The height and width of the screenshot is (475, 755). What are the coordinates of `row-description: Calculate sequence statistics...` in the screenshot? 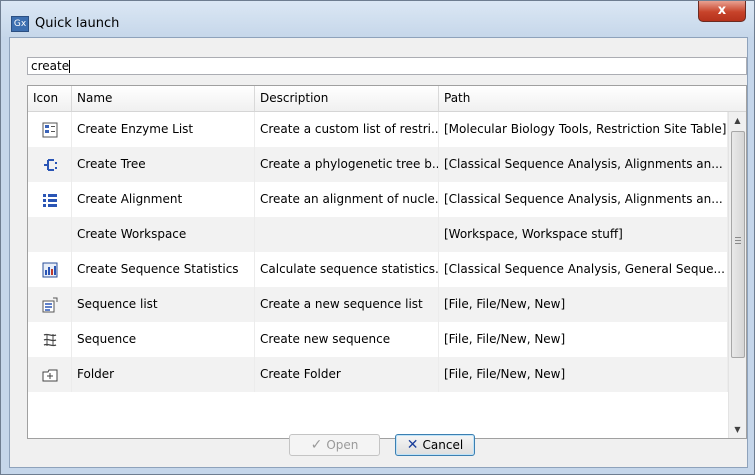 It's located at (347, 269).